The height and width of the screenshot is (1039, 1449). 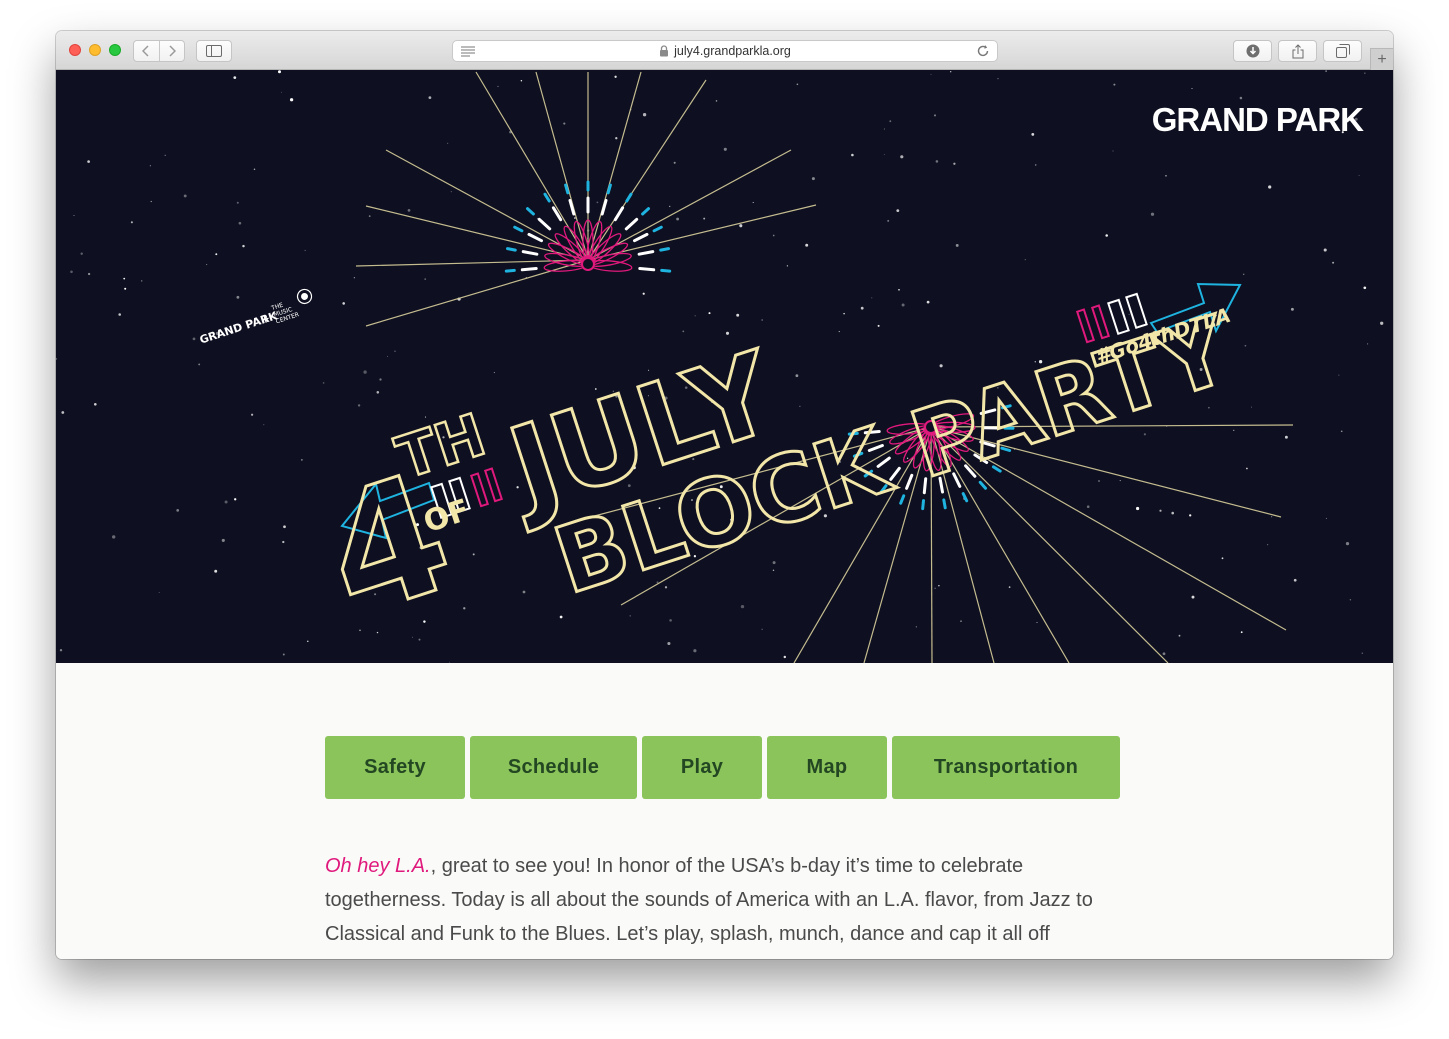 I want to click on chevron-left-icon, so click(x=145, y=51).